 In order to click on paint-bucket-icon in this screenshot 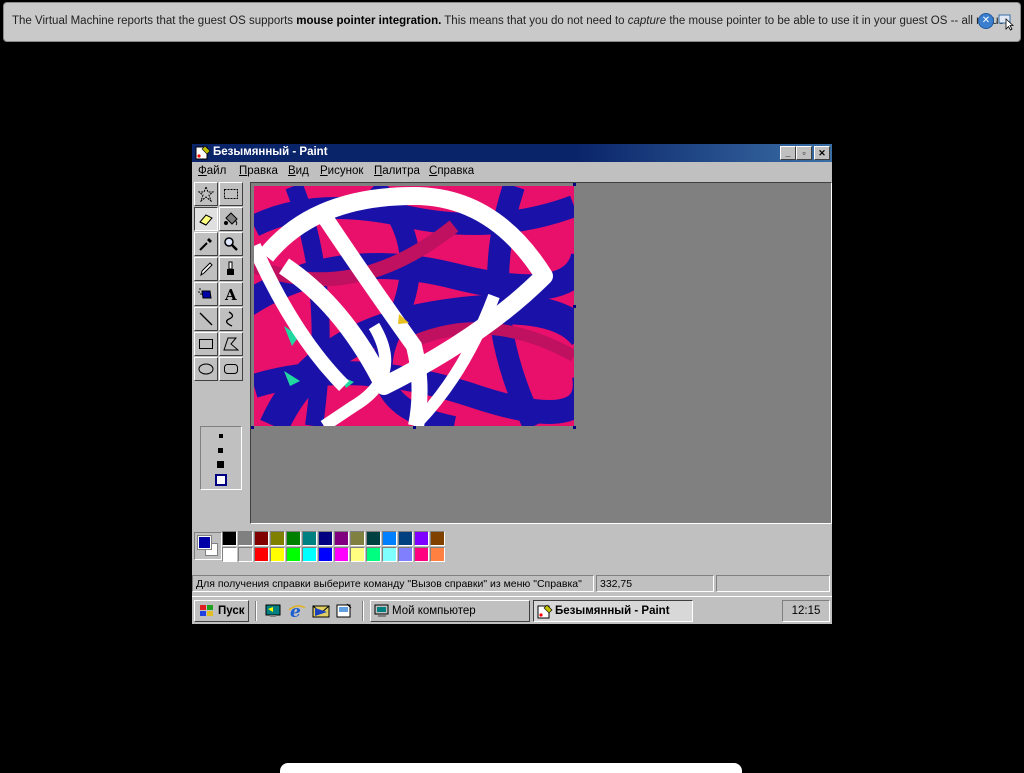, I will do `click(231, 219)`.